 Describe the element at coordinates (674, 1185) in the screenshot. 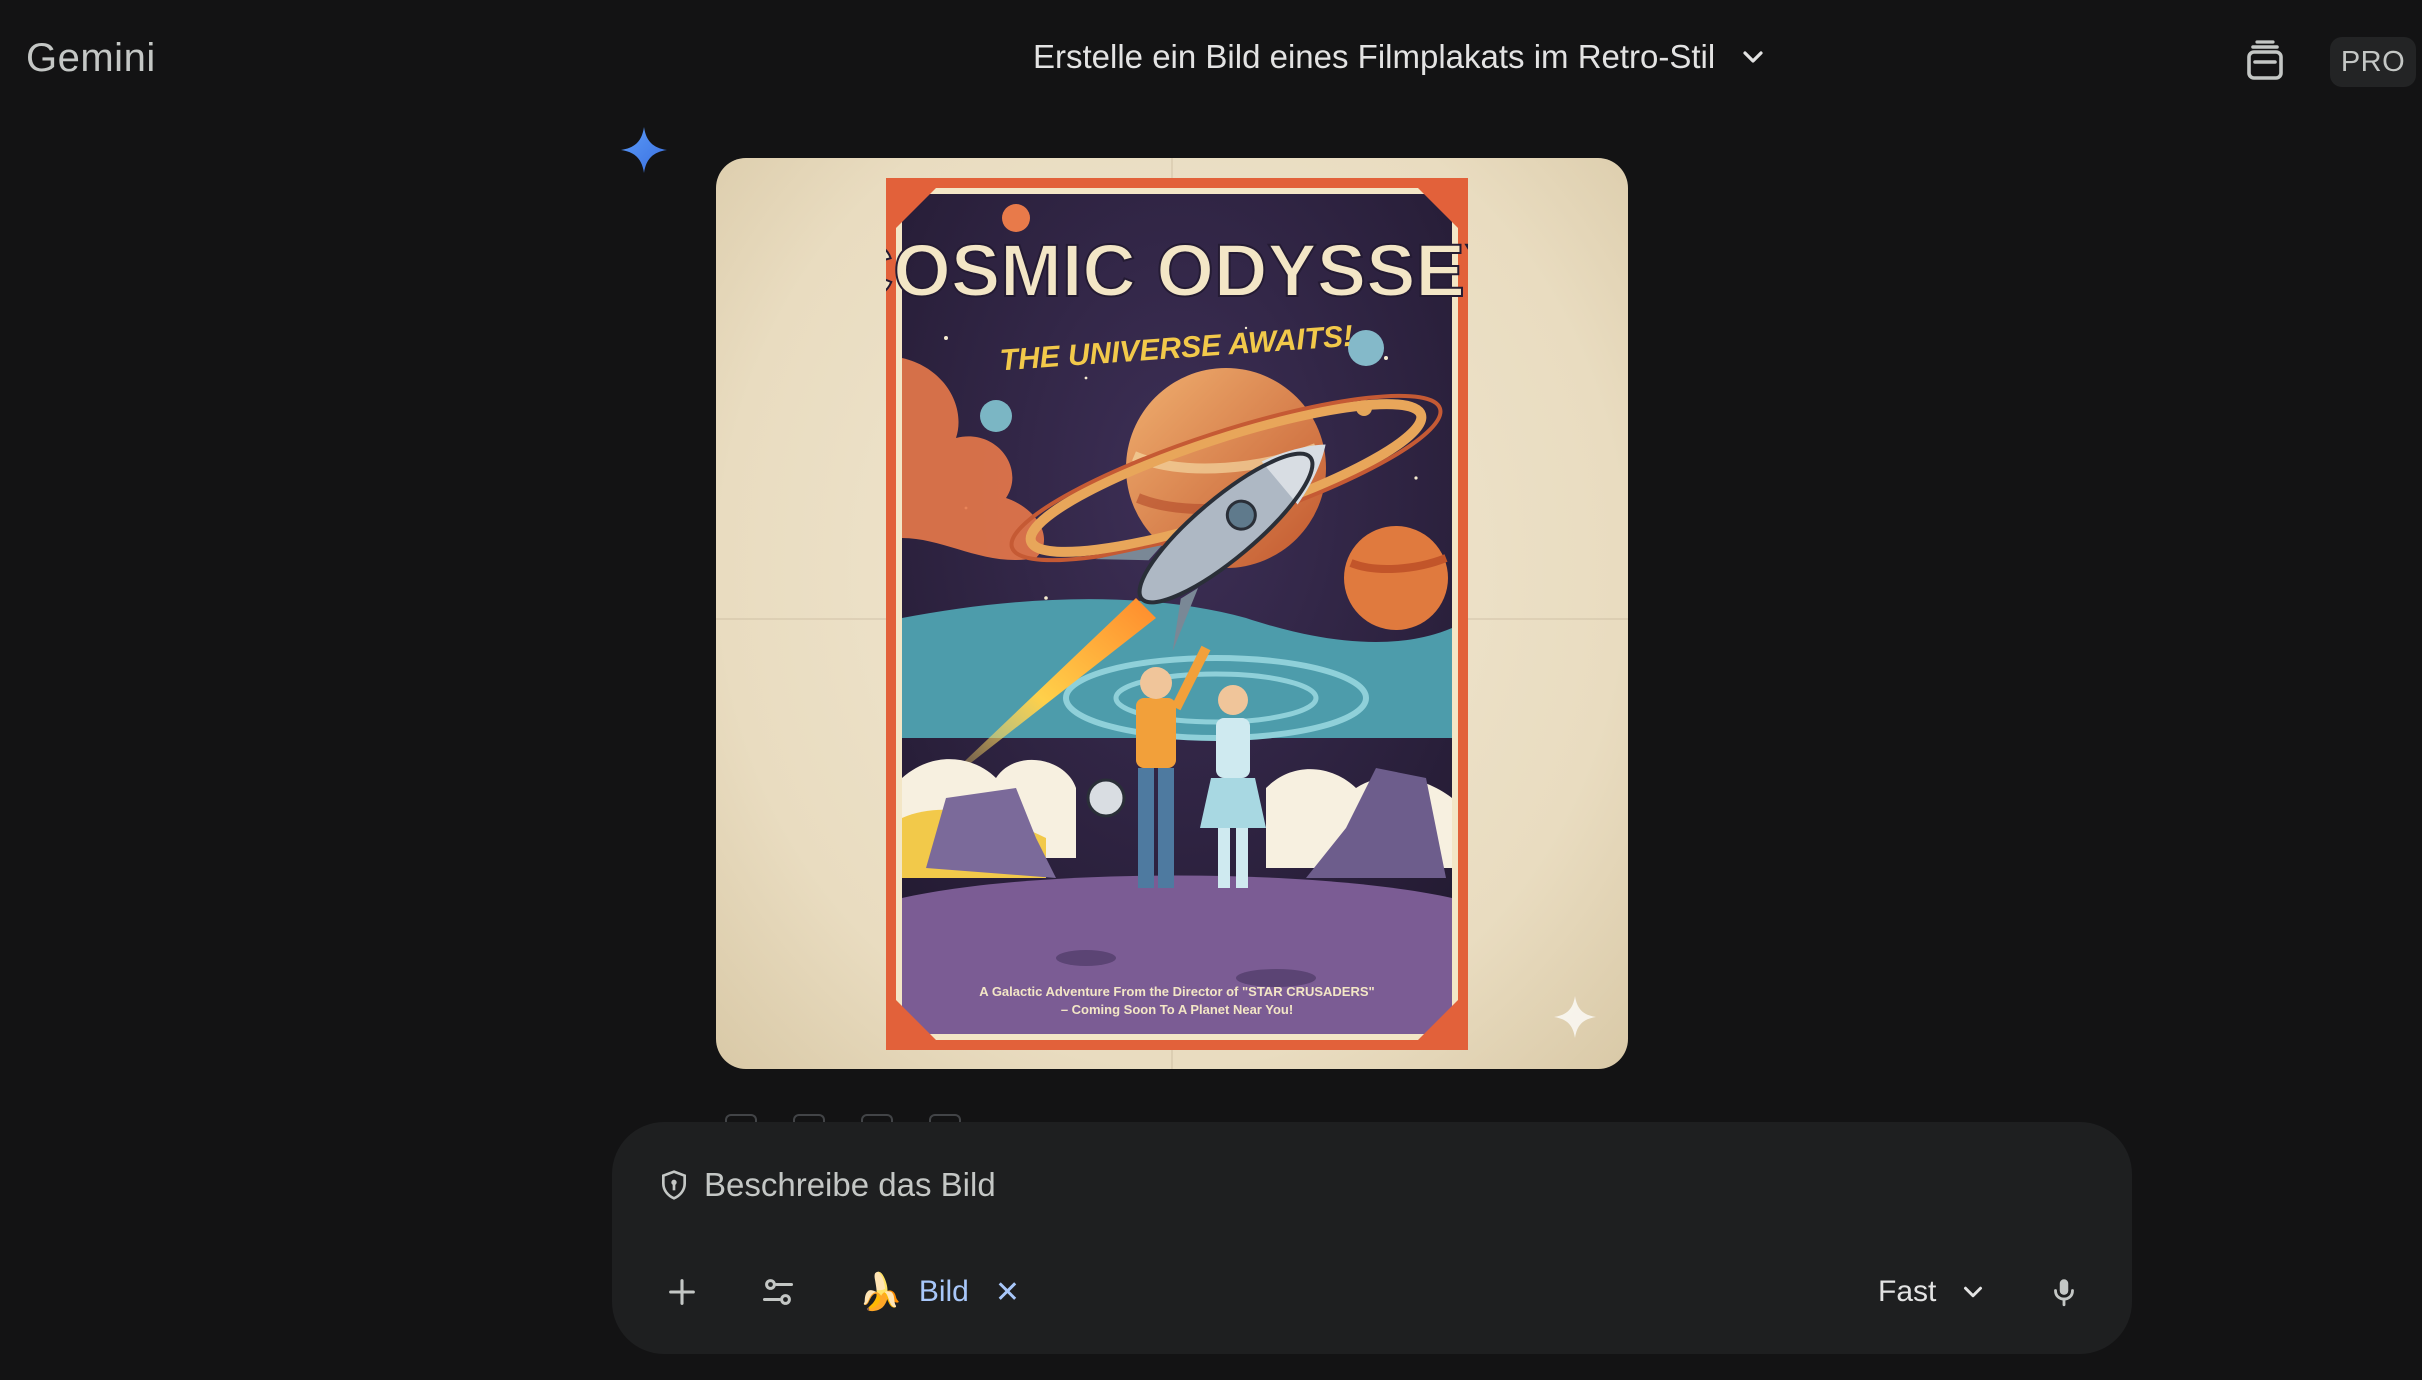

I see `shield-icon` at that location.